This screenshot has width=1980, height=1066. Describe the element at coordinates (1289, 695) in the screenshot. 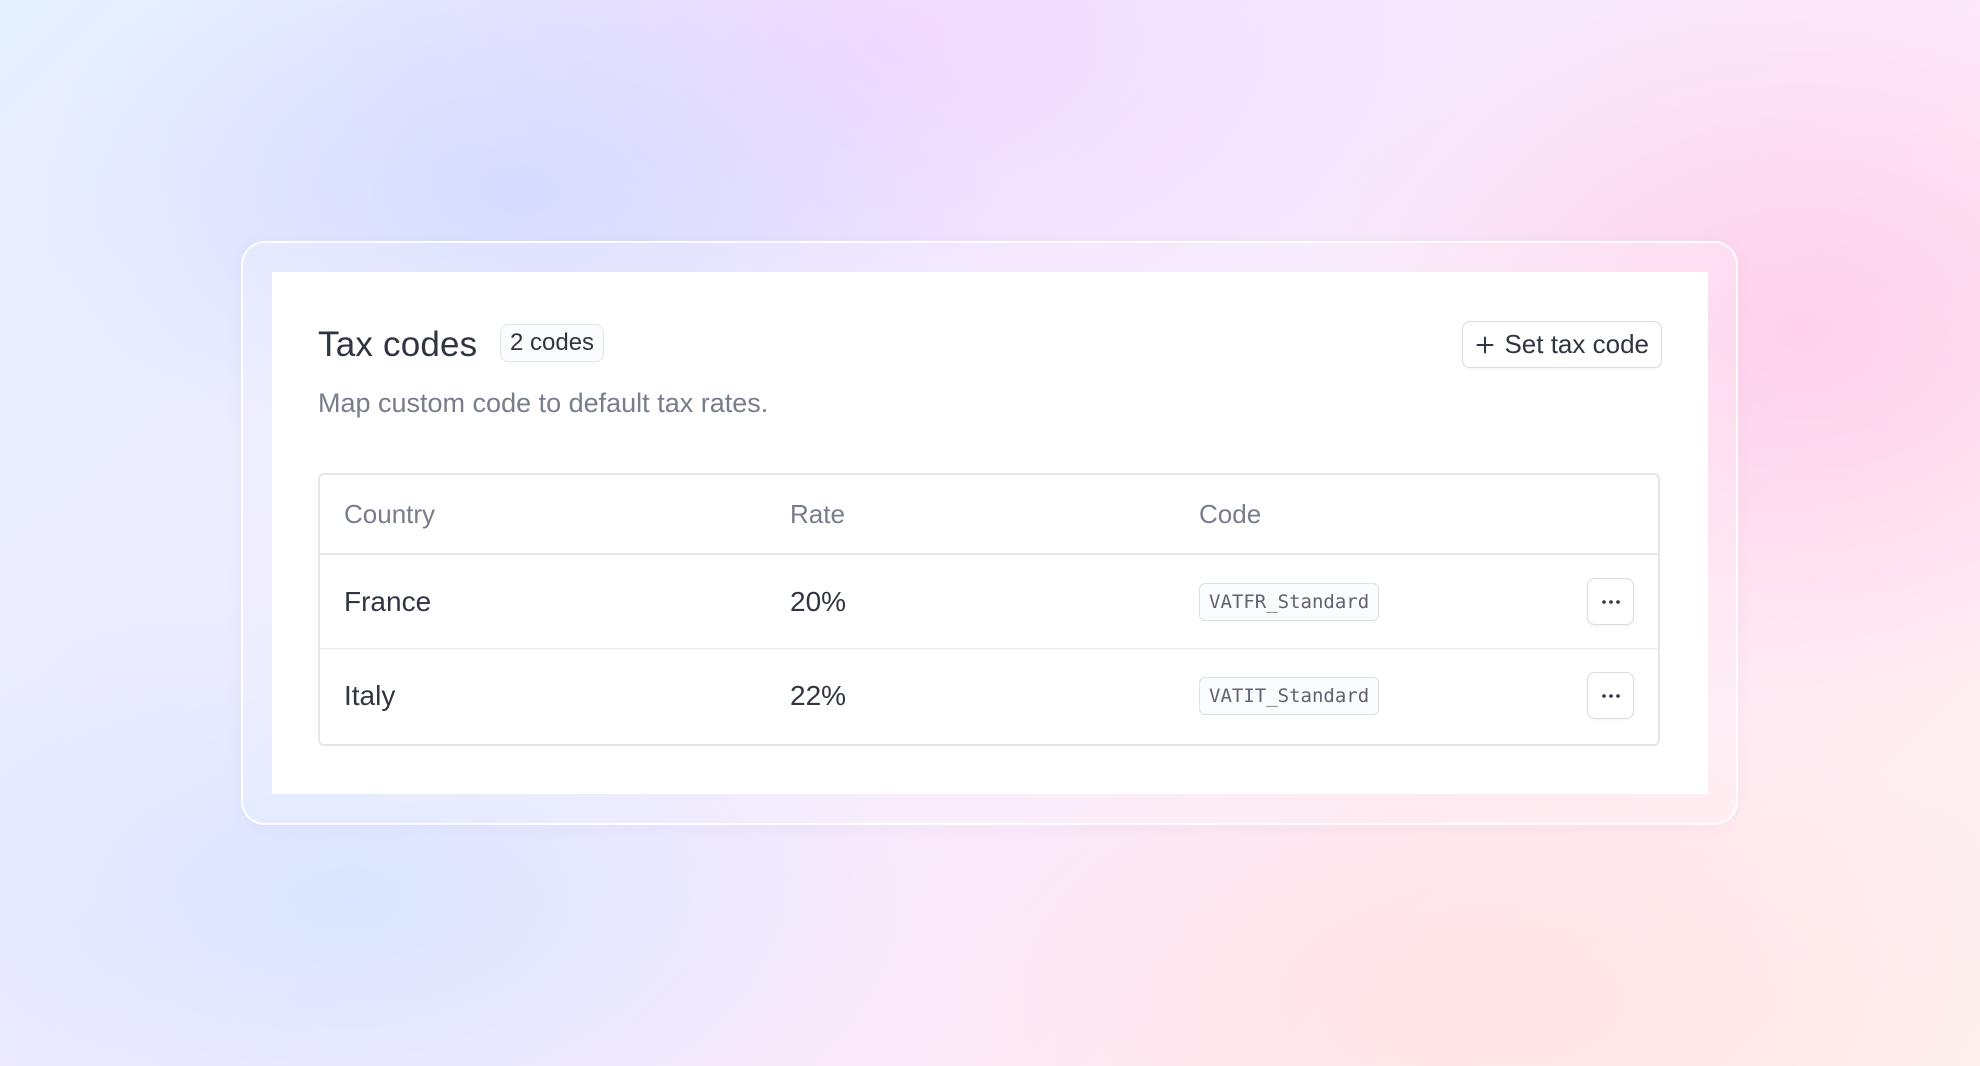

I see `tax-code-chip: VATIT_Standard` at that location.